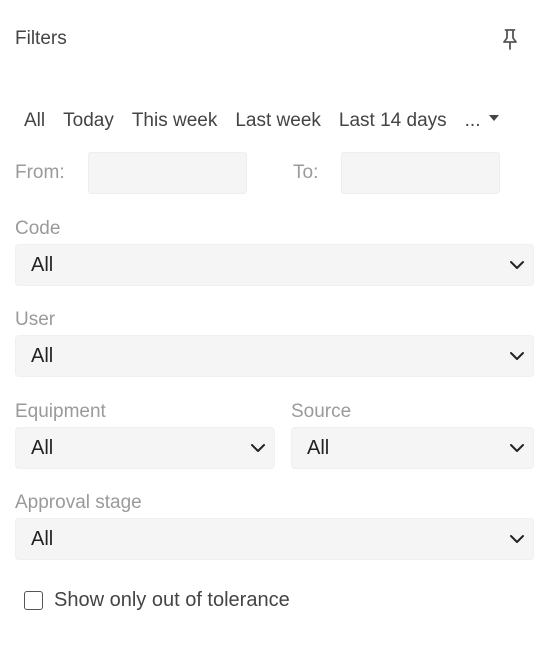 Image resolution: width=550 pixels, height=646 pixels. What do you see at coordinates (412, 448) in the screenshot?
I see `source-select: All` at bounding box center [412, 448].